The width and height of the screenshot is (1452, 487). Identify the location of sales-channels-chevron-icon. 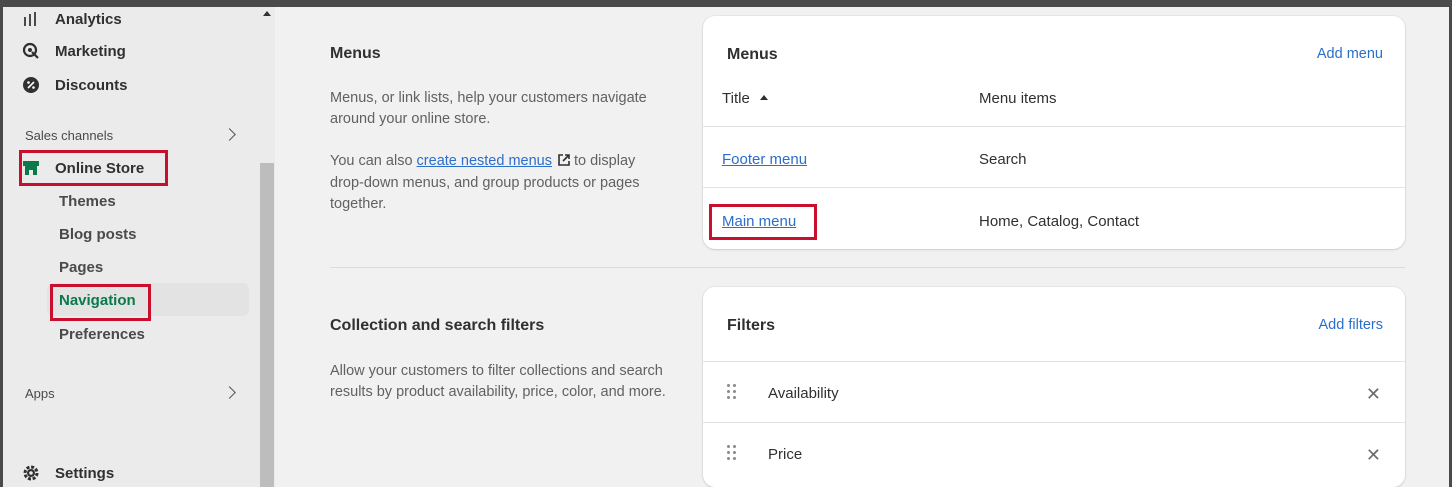
(229, 134).